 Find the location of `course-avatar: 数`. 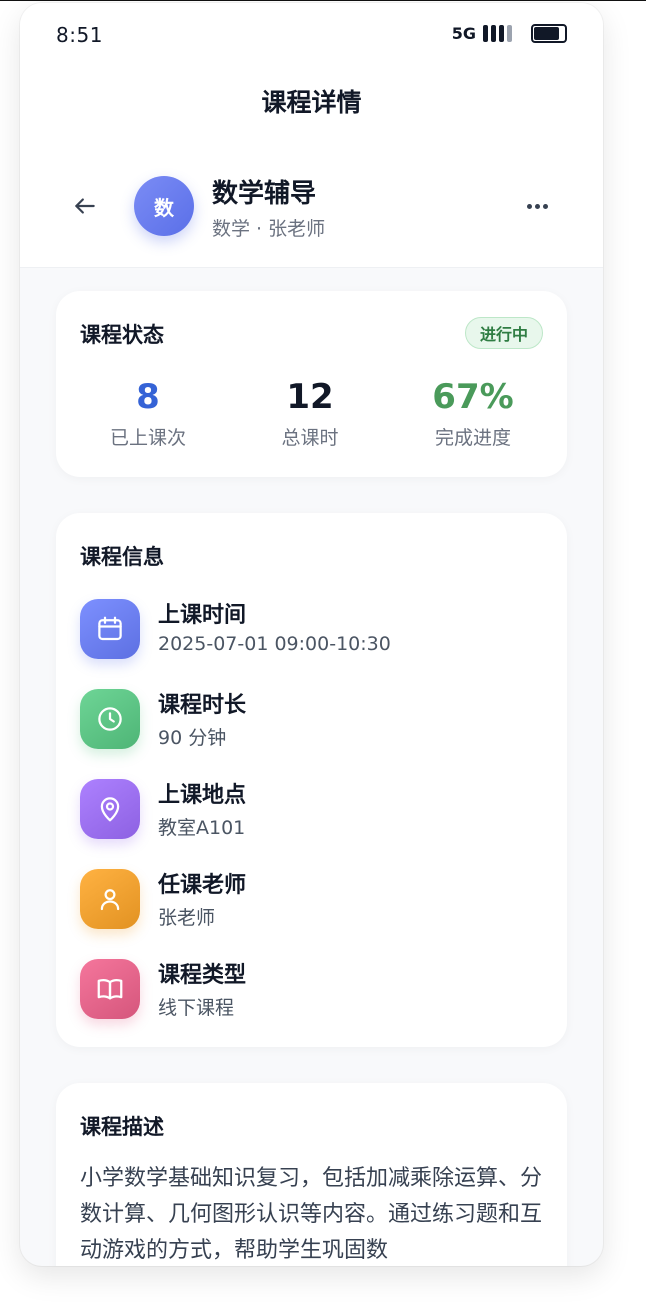

course-avatar: 数 is located at coordinates (164, 206).